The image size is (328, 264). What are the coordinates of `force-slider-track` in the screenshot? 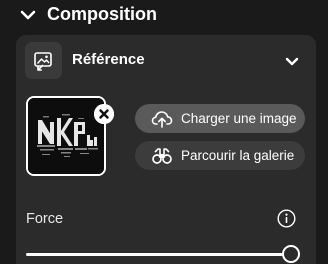 It's located at (158, 254).